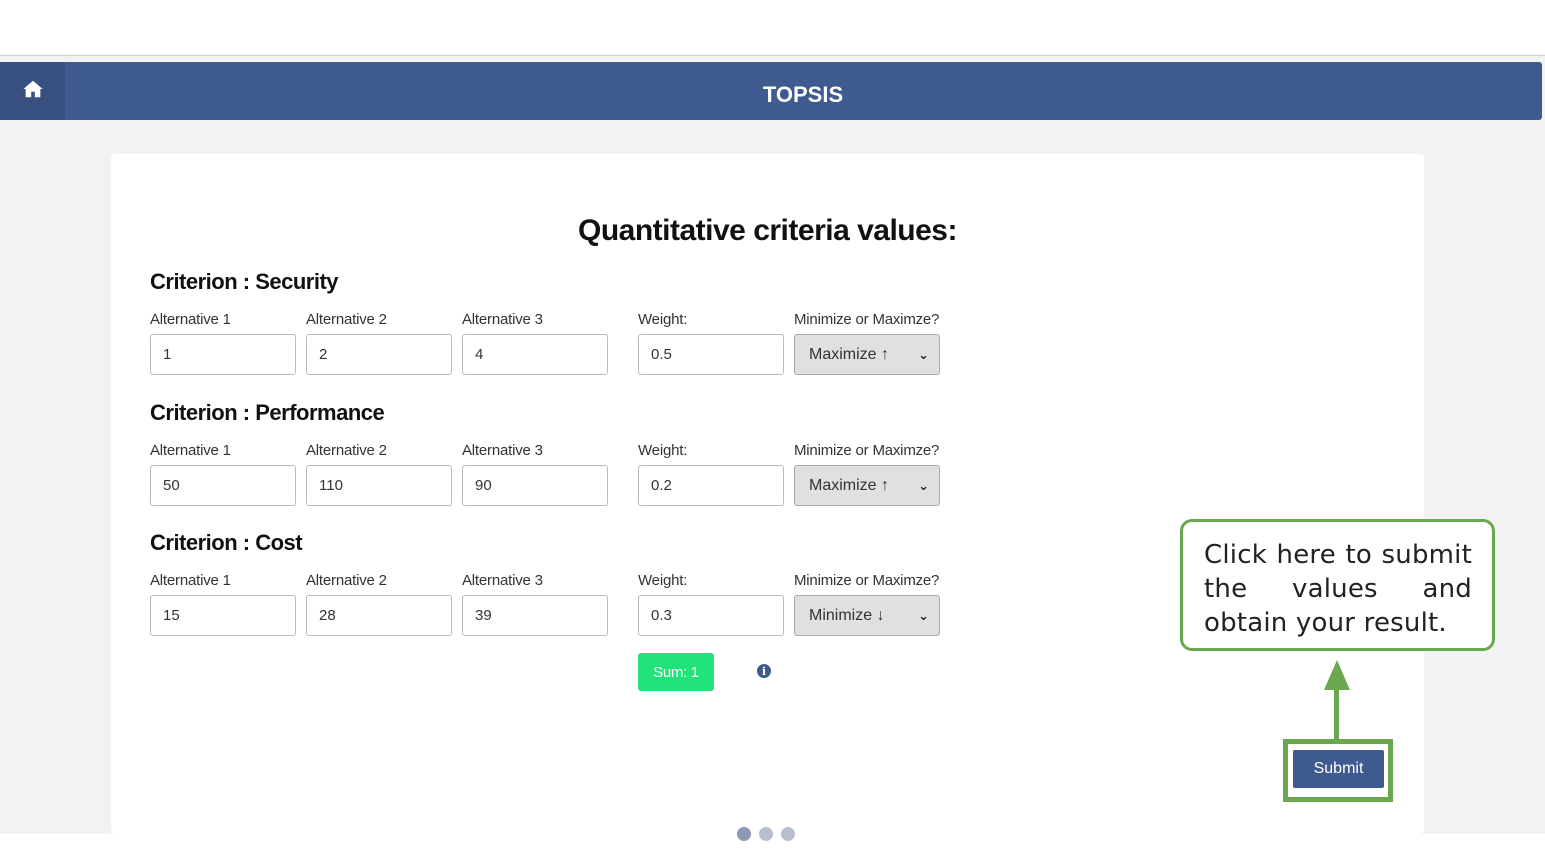 This screenshot has height=866, width=1545. I want to click on pagination-dots, so click(766, 834).